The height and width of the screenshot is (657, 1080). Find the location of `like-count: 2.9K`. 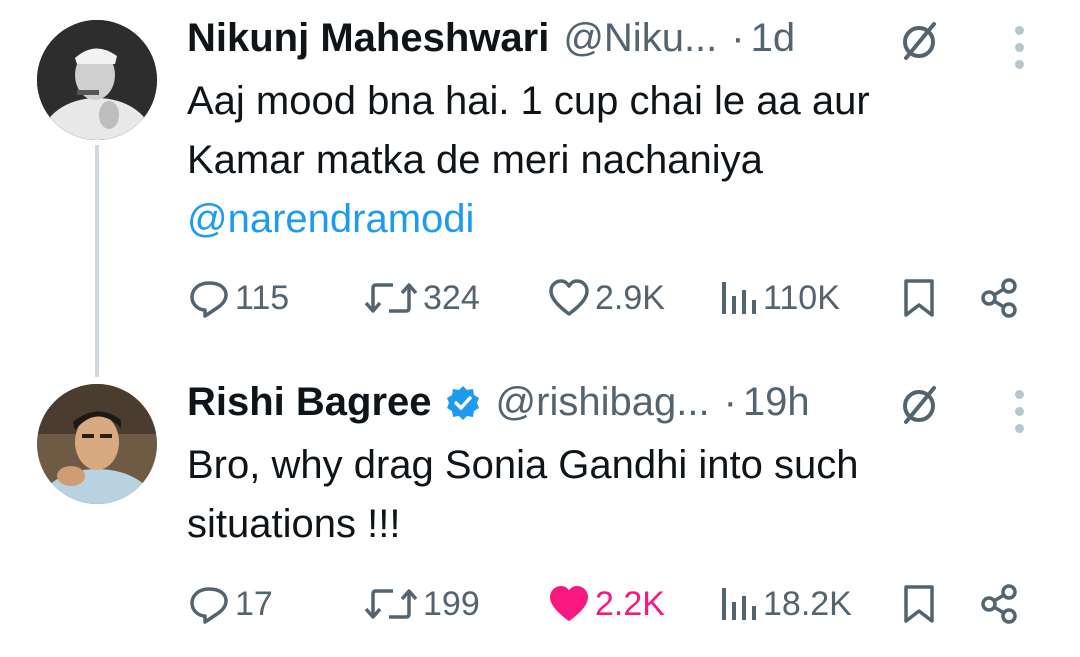

like-count: 2.9K is located at coordinates (630, 297).